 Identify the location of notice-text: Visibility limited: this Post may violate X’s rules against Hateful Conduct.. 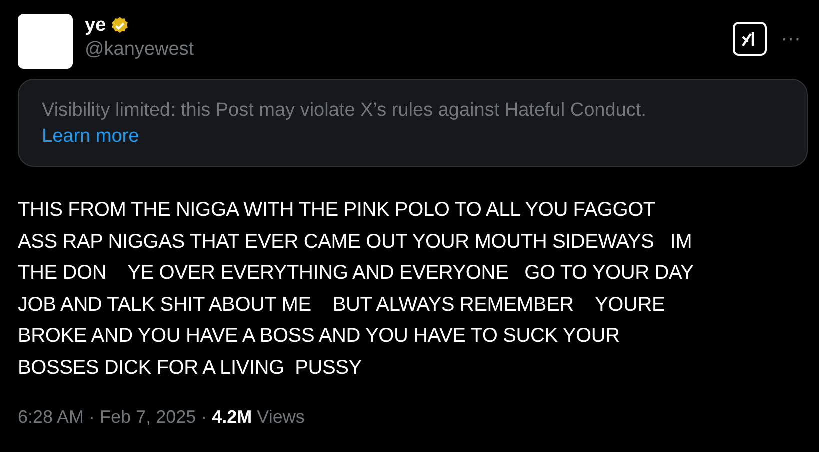
(345, 111).